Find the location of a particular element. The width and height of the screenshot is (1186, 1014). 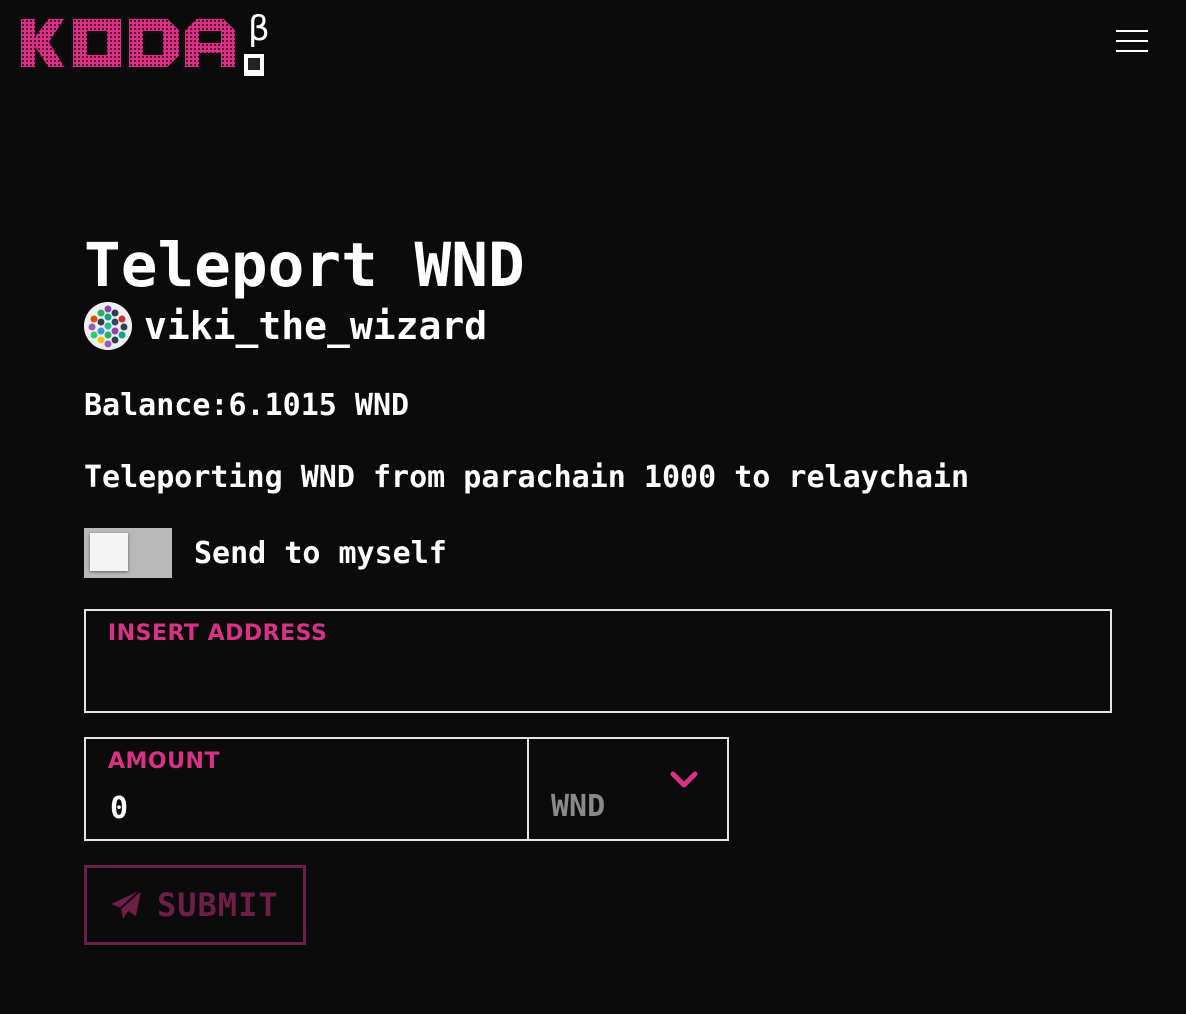

submit-label: SUBMIT is located at coordinates (218, 905).